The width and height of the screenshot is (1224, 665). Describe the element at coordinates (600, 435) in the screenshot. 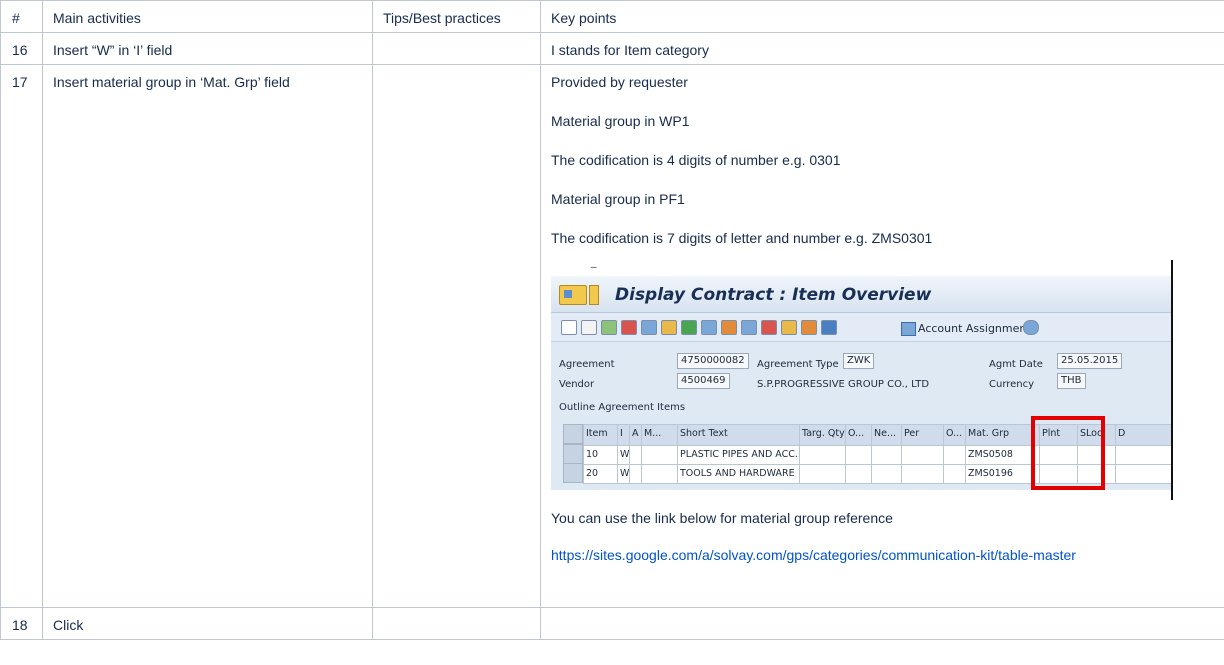

I see `grid-column-header: Item` at that location.